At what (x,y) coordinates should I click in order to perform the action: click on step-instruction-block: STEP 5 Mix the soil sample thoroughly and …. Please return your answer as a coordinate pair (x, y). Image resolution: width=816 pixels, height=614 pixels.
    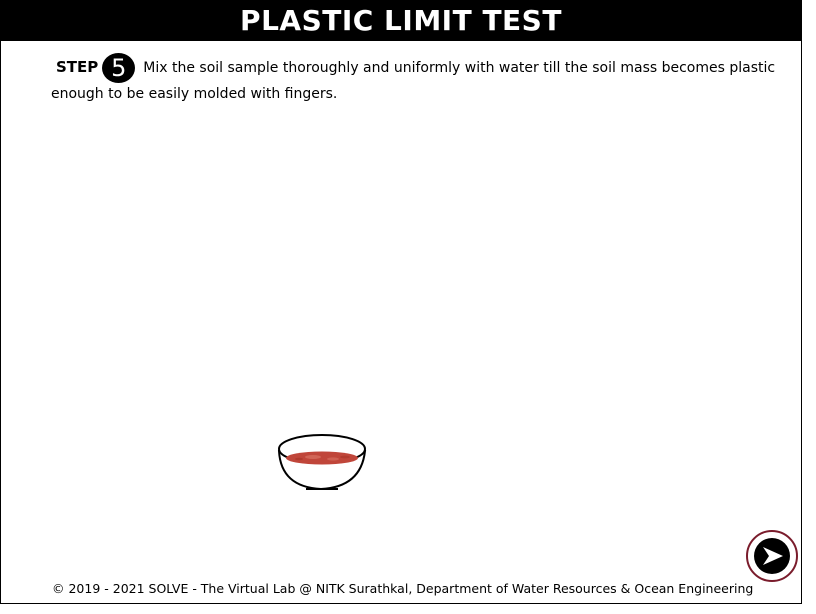
    Looking at the image, I should click on (421, 79).